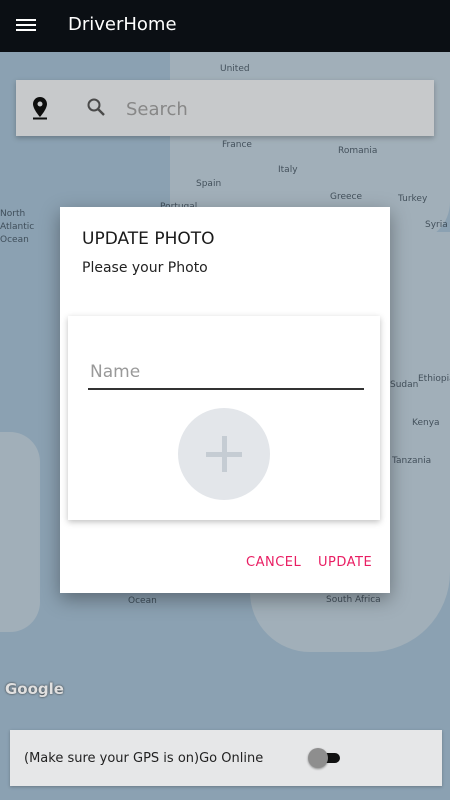 Image resolution: width=450 pixels, height=800 pixels. Describe the element at coordinates (226, 373) in the screenshot. I see `name-field` at that location.